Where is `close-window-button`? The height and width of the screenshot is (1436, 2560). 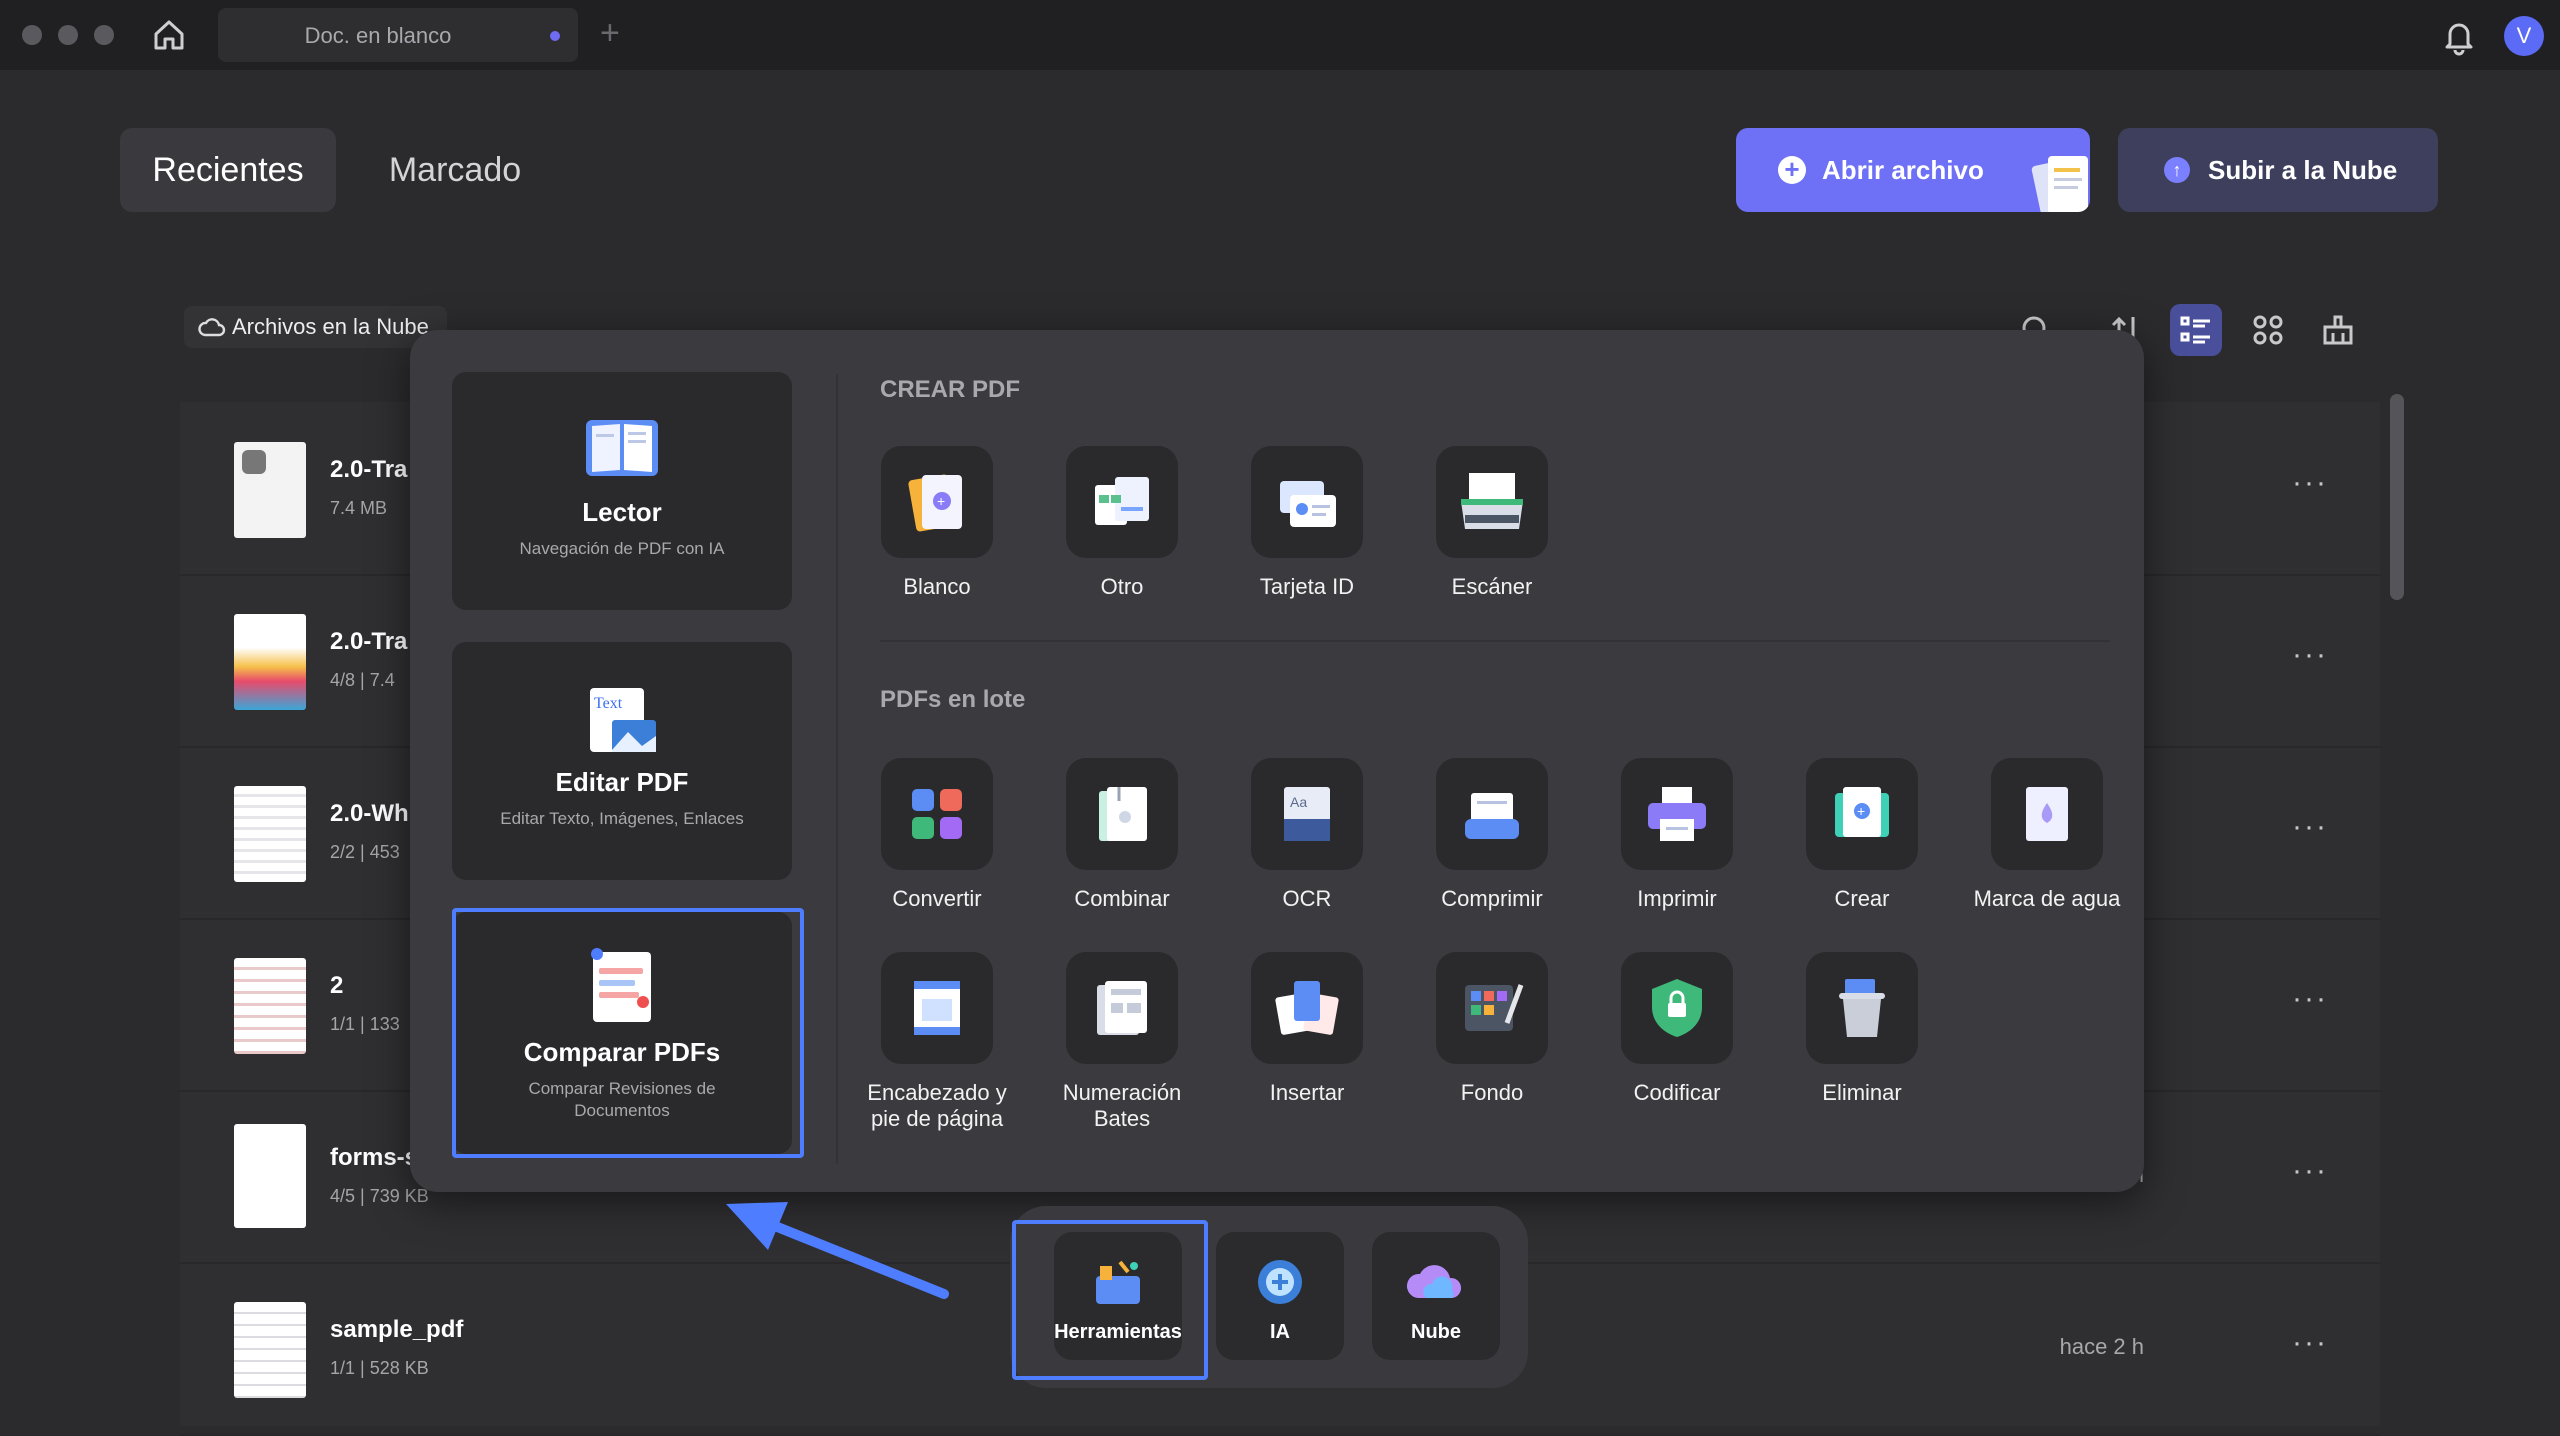
close-window-button is located at coordinates (32, 35).